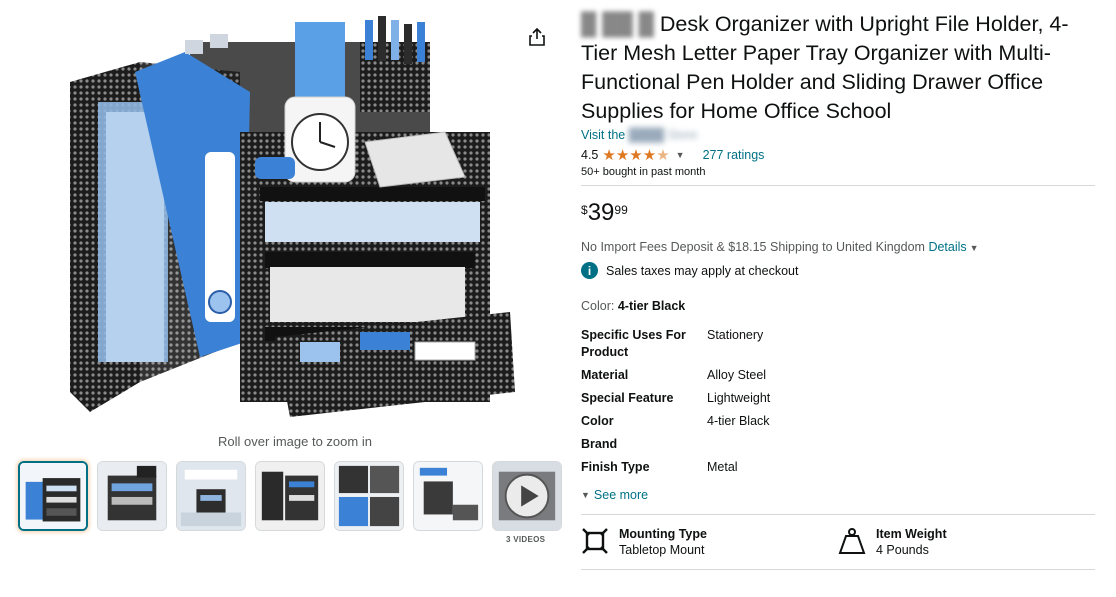 The height and width of the screenshot is (597, 1116). I want to click on videos-count-label: 3 VIDEOS, so click(526, 539).